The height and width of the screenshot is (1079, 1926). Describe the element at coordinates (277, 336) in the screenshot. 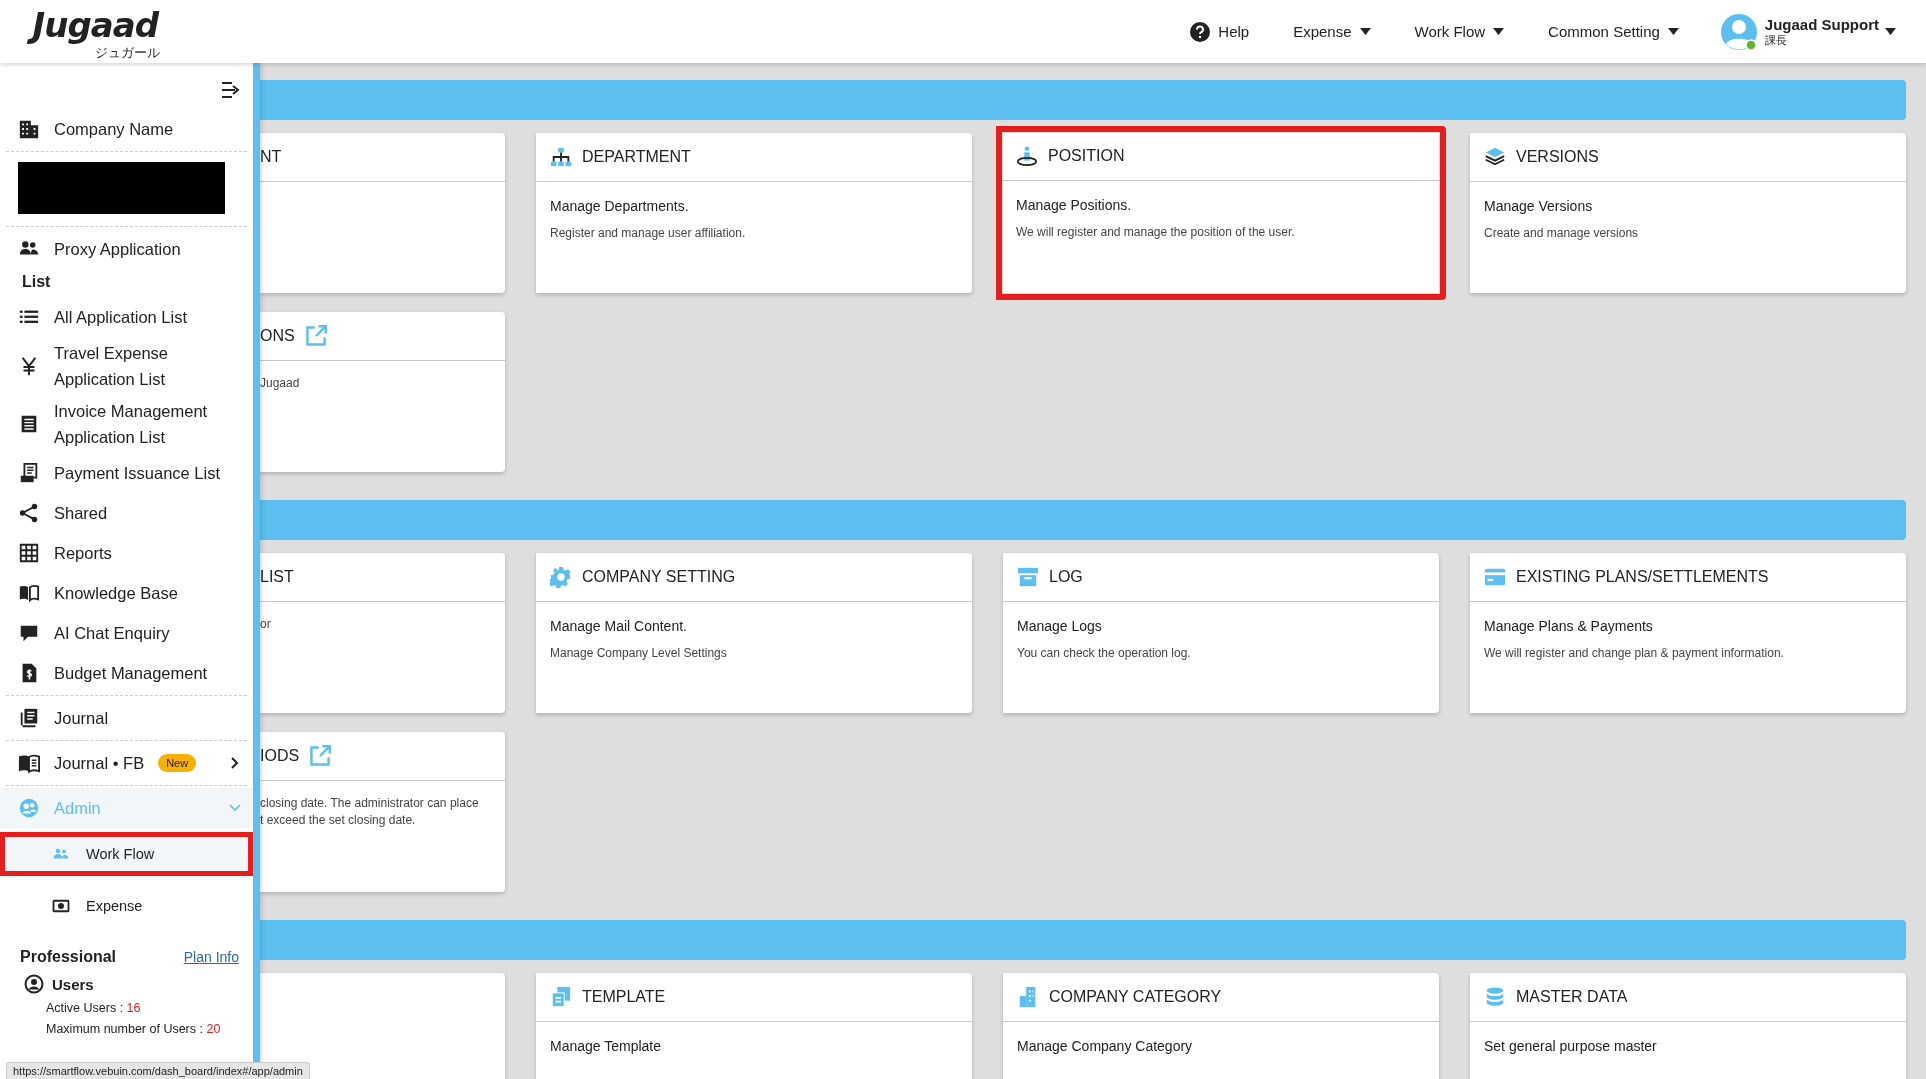

I see `card-title: ONS` at that location.